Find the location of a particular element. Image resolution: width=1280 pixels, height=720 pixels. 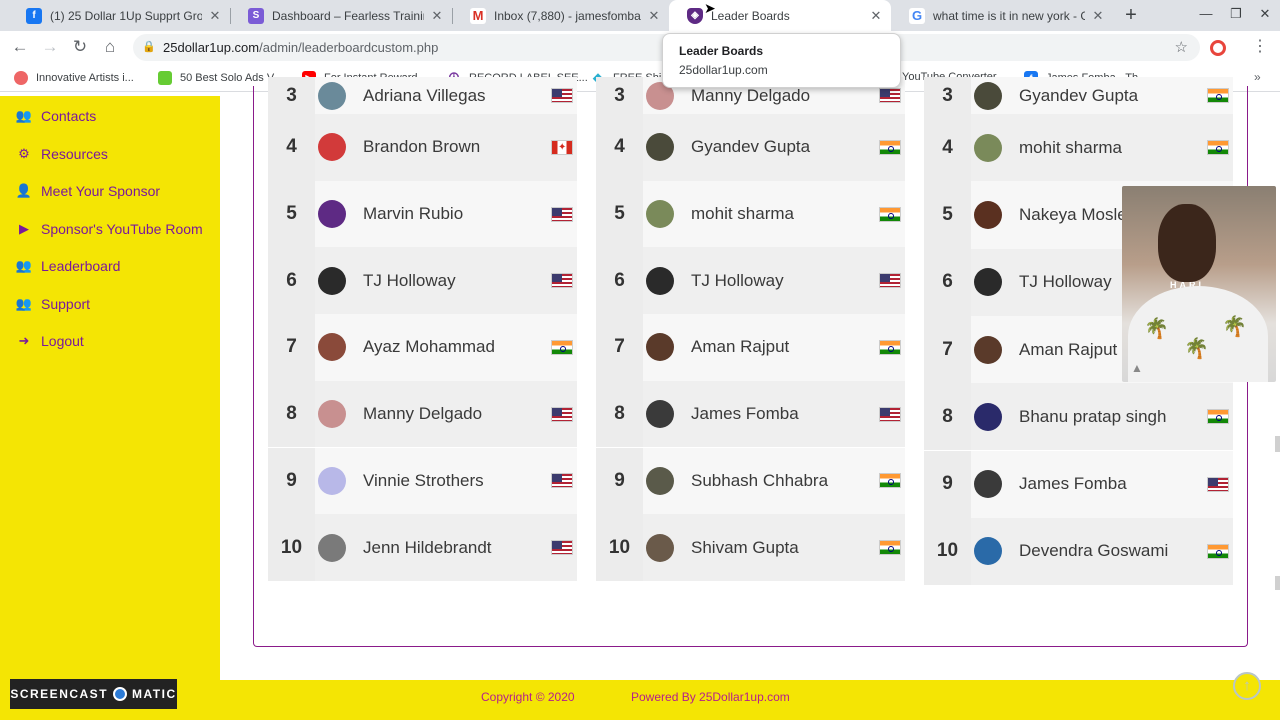

sidebar-item-resources: ⚙ Resources is located at coordinates (61, 154).